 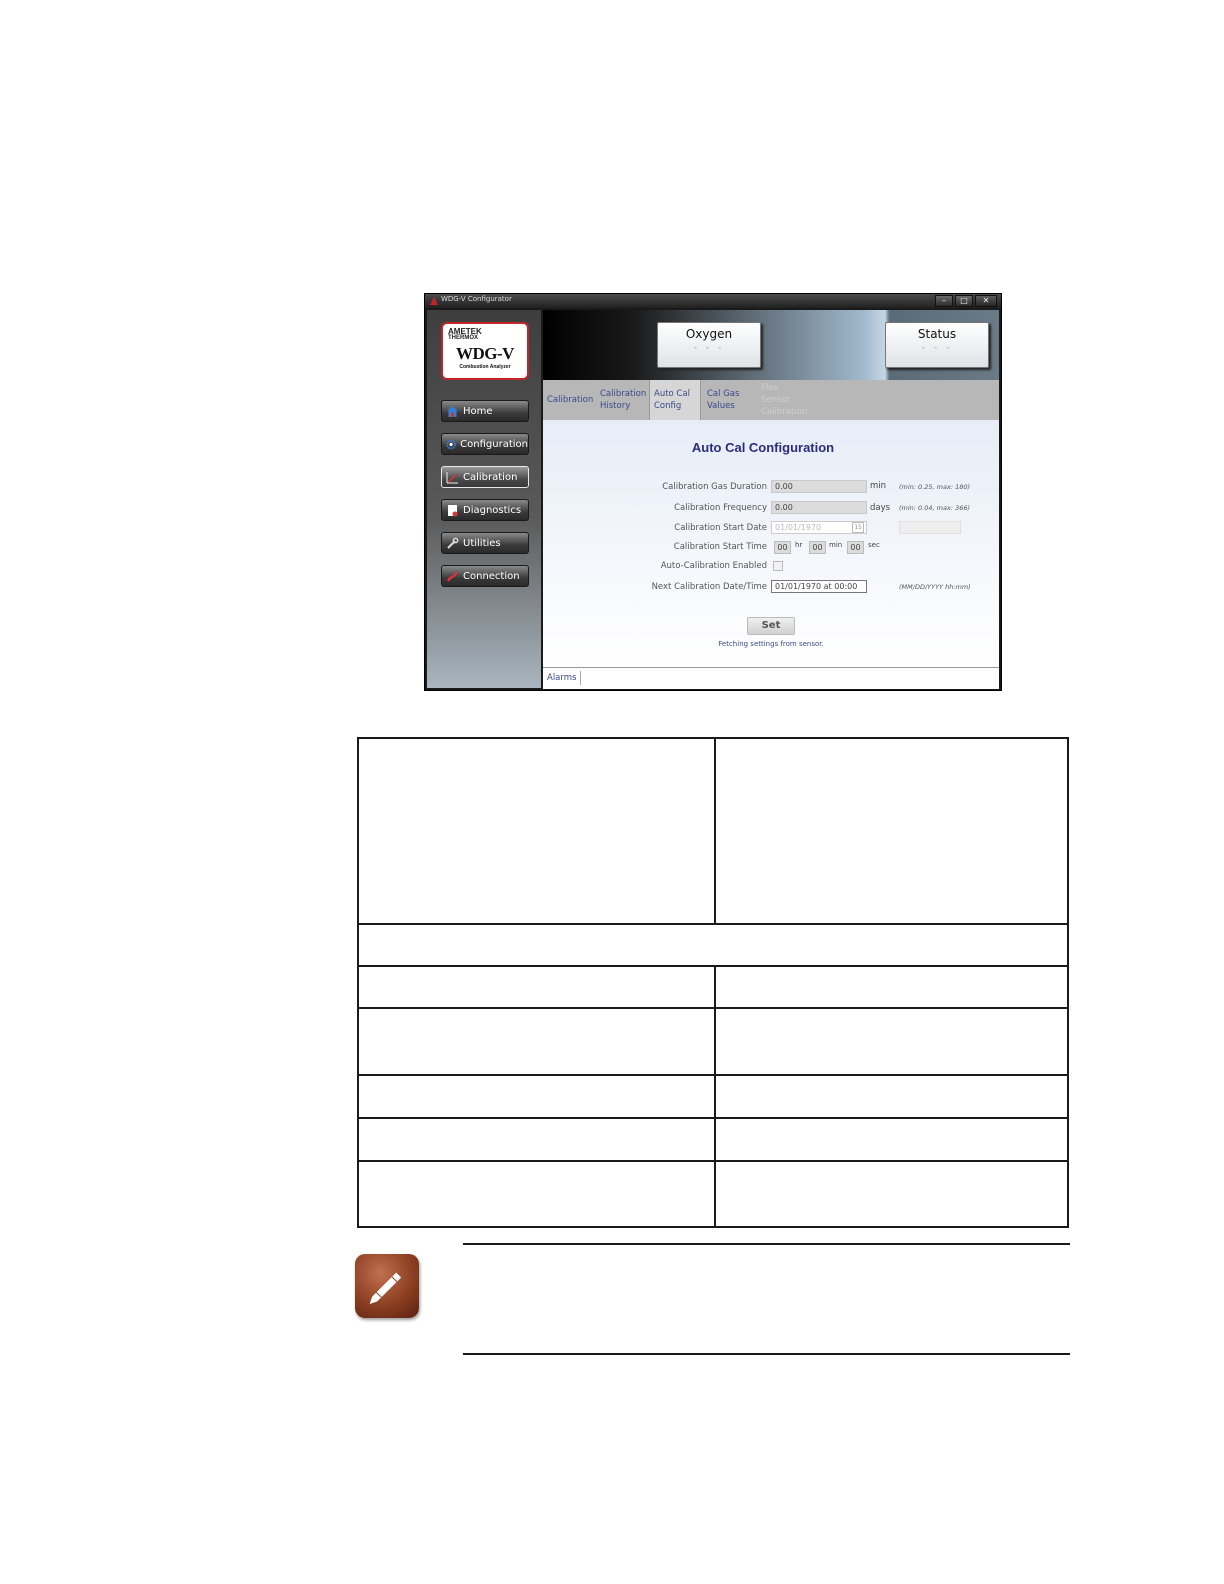 What do you see at coordinates (453, 543) in the screenshot?
I see `wrench-icon` at bounding box center [453, 543].